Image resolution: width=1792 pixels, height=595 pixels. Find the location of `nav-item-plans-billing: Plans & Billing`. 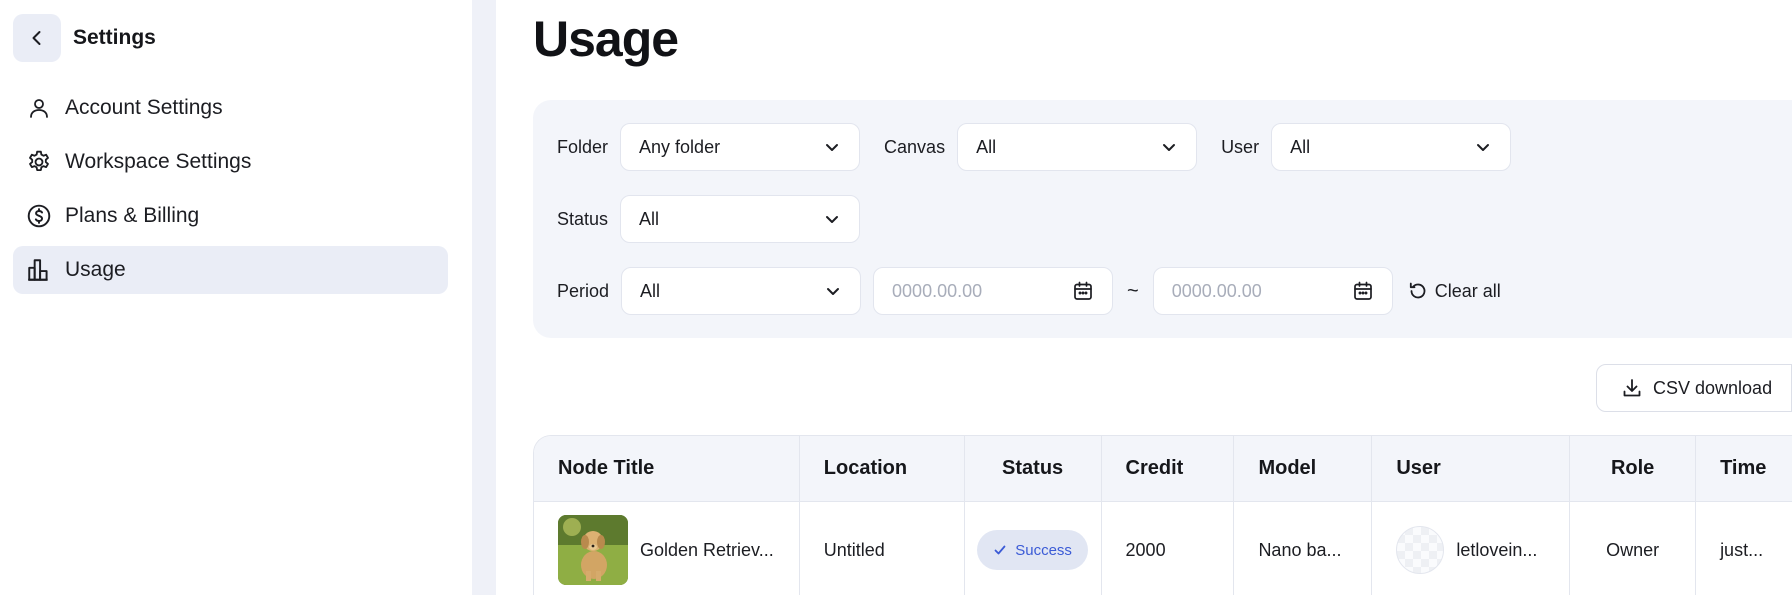

nav-item-plans-billing: Plans & Billing is located at coordinates (230, 216).